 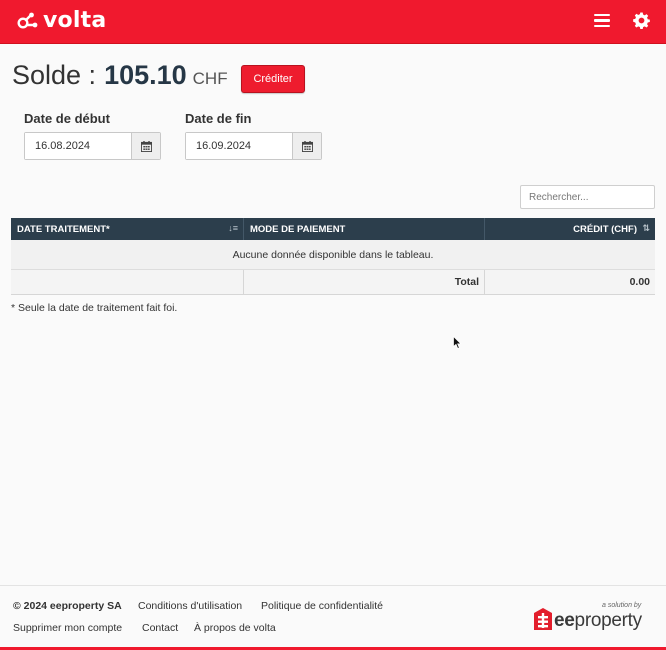 What do you see at coordinates (190, 606) in the screenshot?
I see `terms-link: Conditions d'utilisation` at bounding box center [190, 606].